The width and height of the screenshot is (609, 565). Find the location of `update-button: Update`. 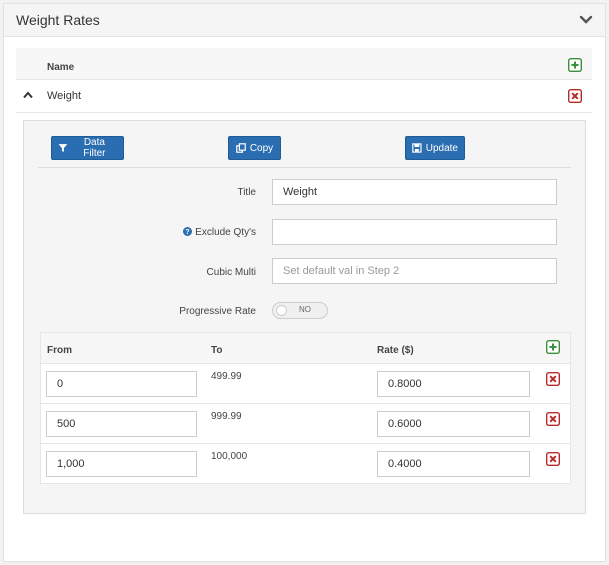

update-button: Update is located at coordinates (435, 148).